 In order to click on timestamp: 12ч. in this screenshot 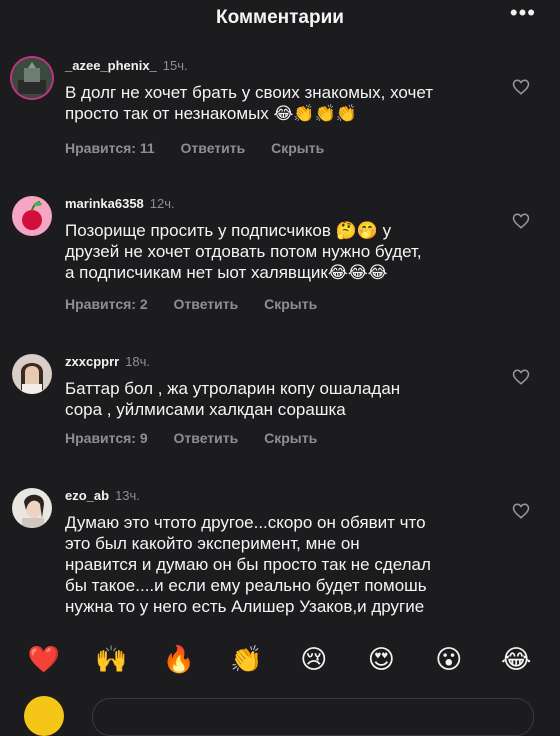, I will do `click(162, 203)`.